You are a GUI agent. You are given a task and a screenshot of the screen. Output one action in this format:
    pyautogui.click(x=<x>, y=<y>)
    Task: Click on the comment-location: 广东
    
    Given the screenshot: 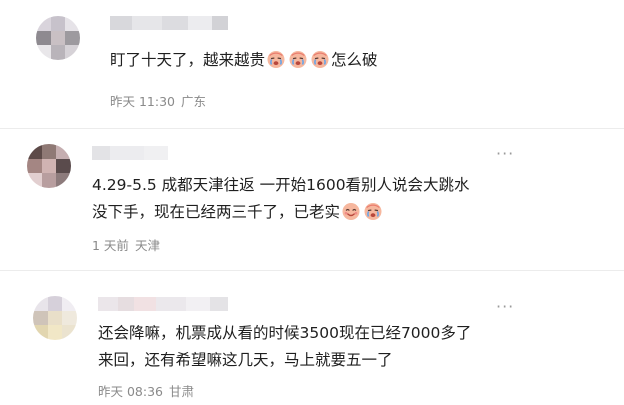 What is the action you would take?
    pyautogui.click(x=194, y=101)
    